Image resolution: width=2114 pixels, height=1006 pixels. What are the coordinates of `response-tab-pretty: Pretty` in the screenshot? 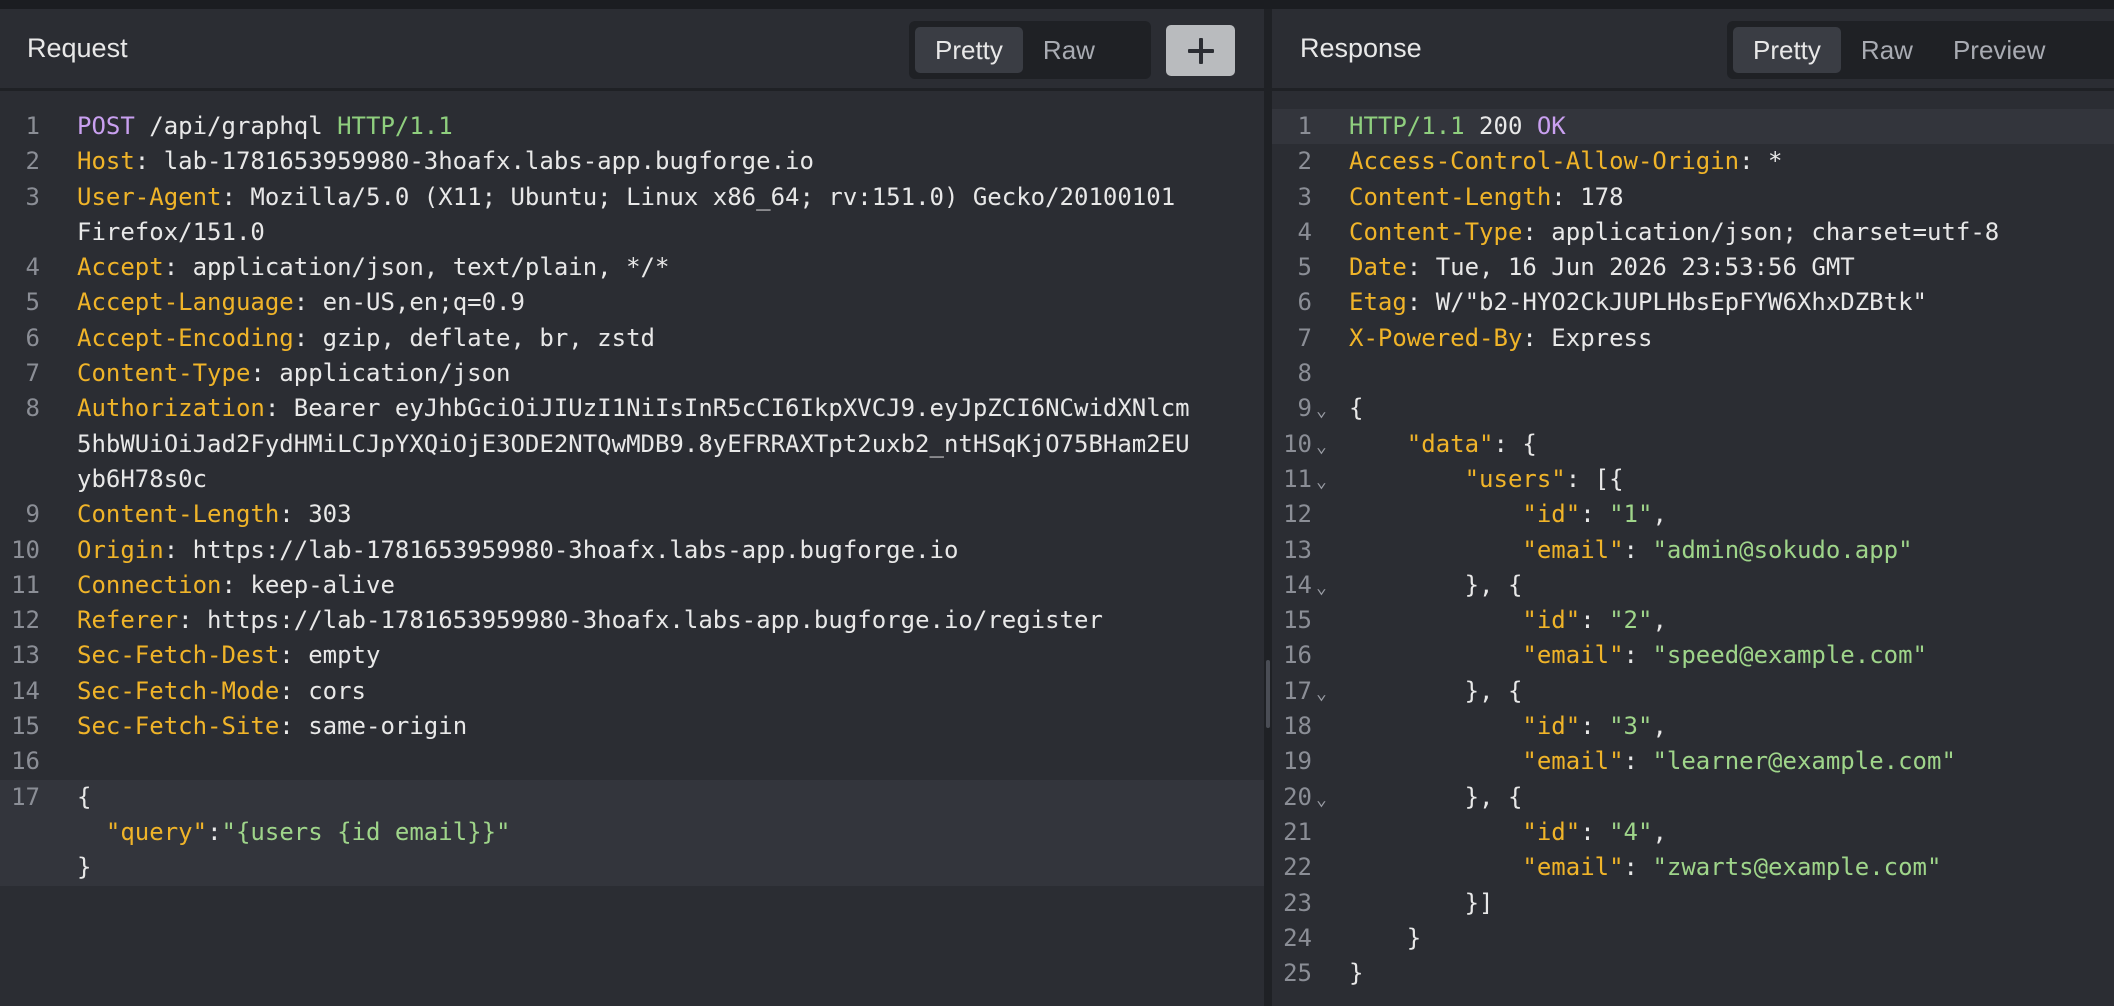 It's located at (1787, 50).